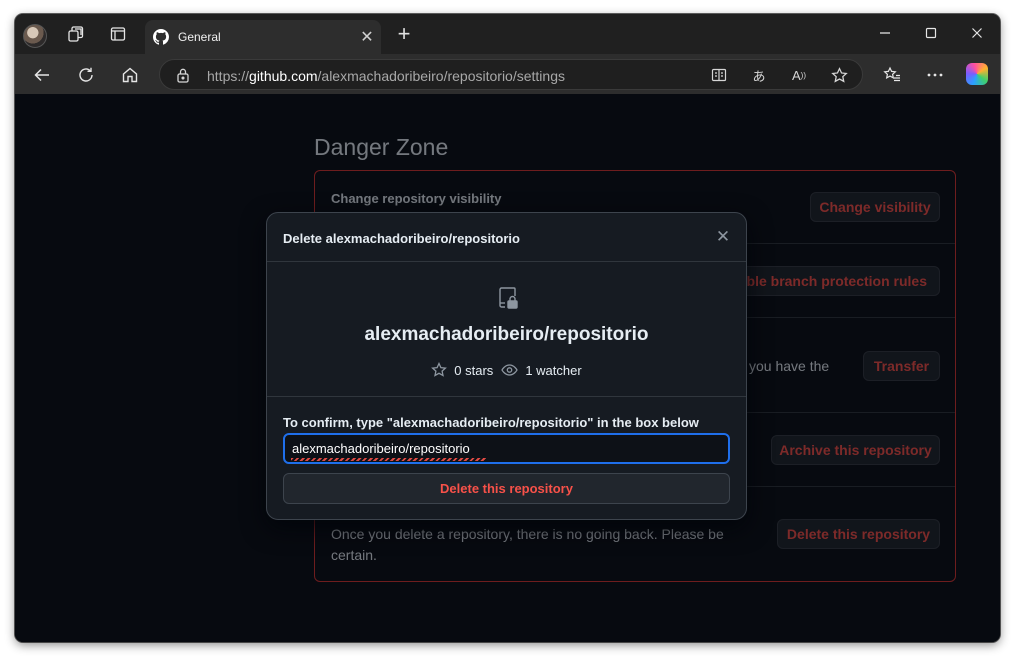 This screenshot has height=667, width=1024. Describe the element at coordinates (892, 75) in the screenshot. I see `favorites-icon` at that location.